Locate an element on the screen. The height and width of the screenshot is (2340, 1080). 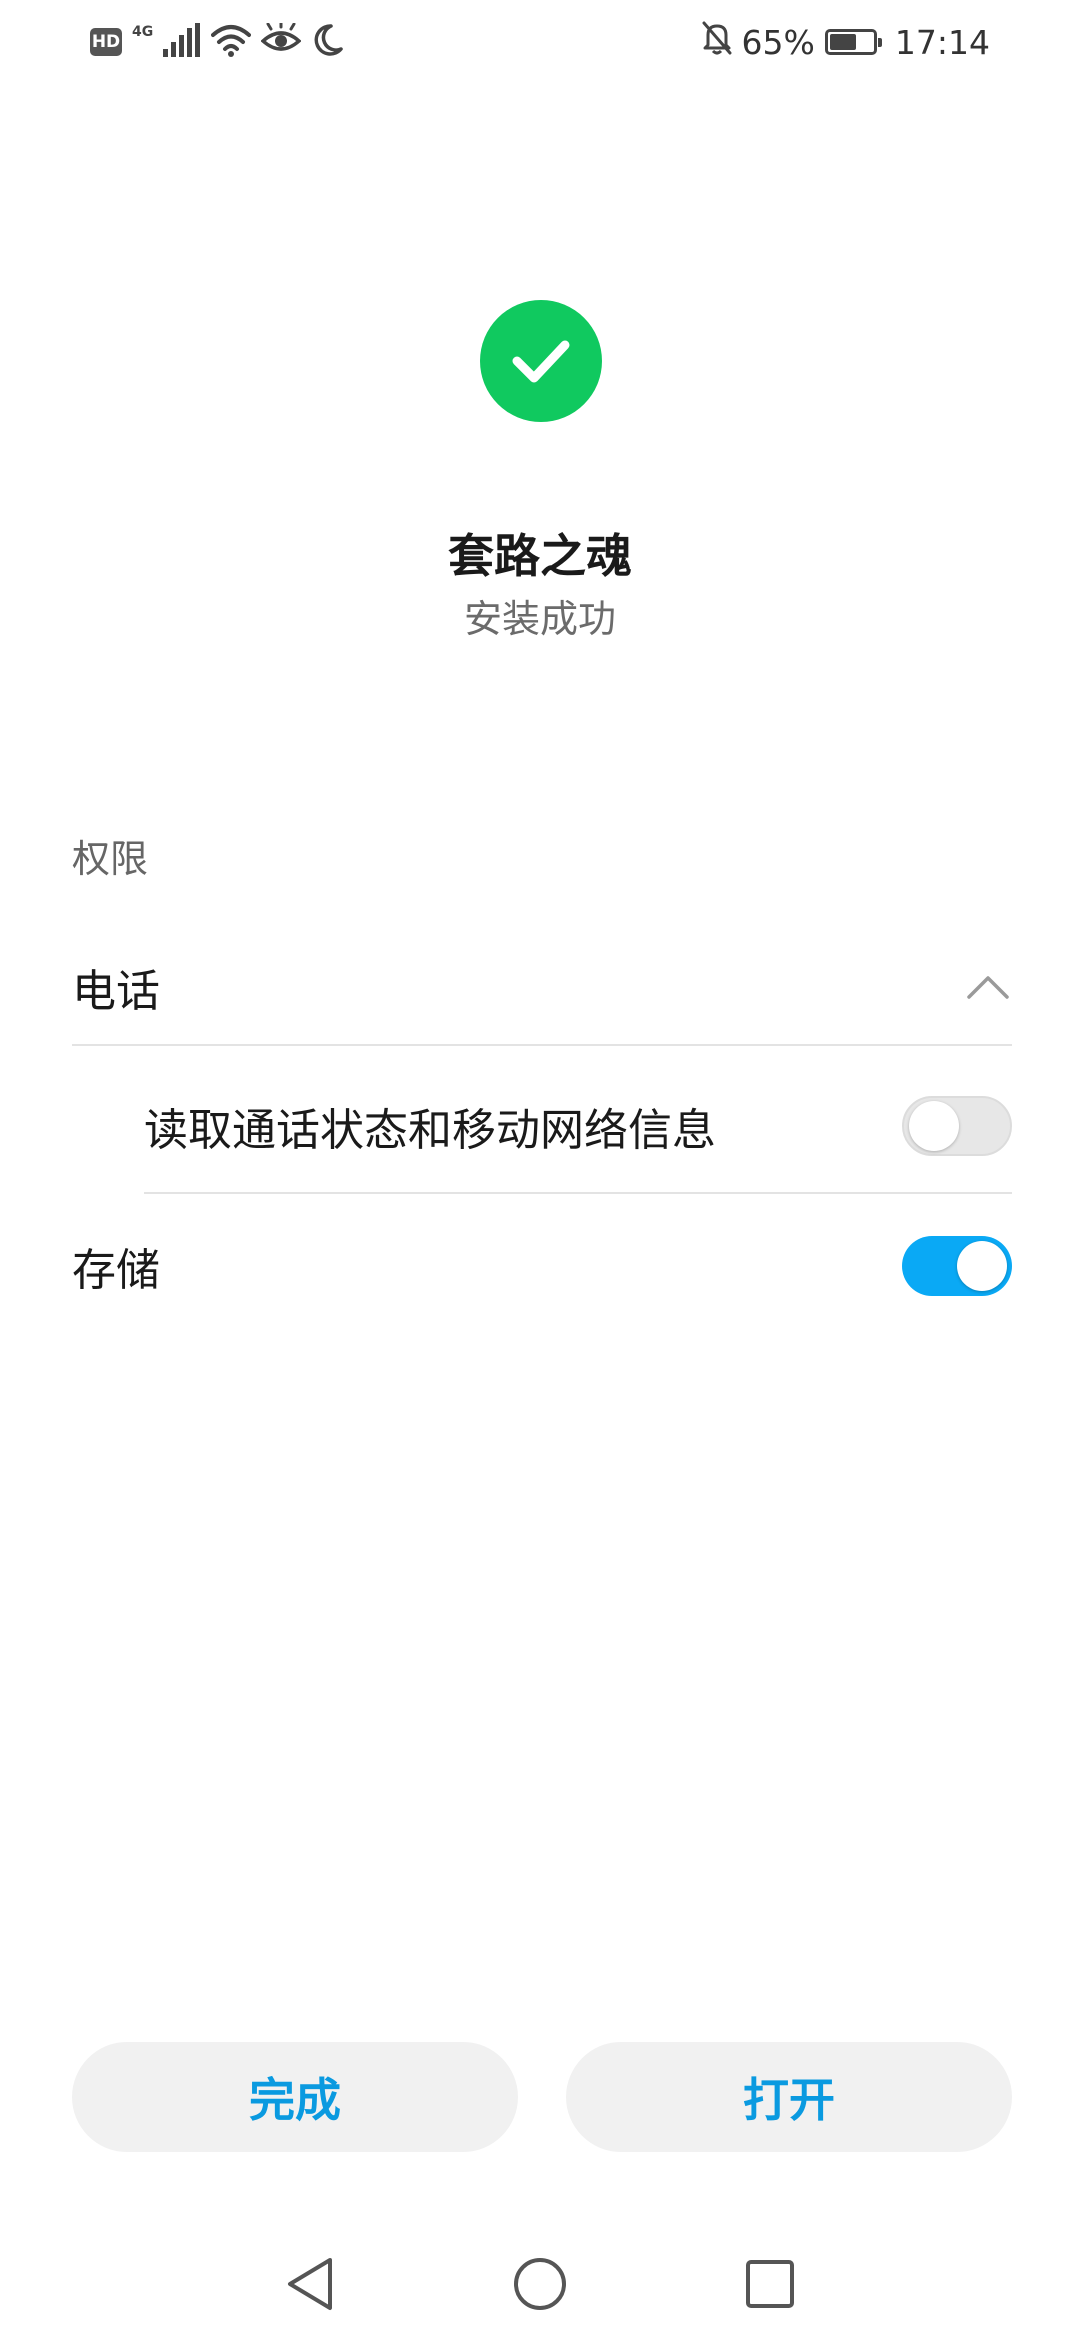
storage-toggle is located at coordinates (957, 1266).